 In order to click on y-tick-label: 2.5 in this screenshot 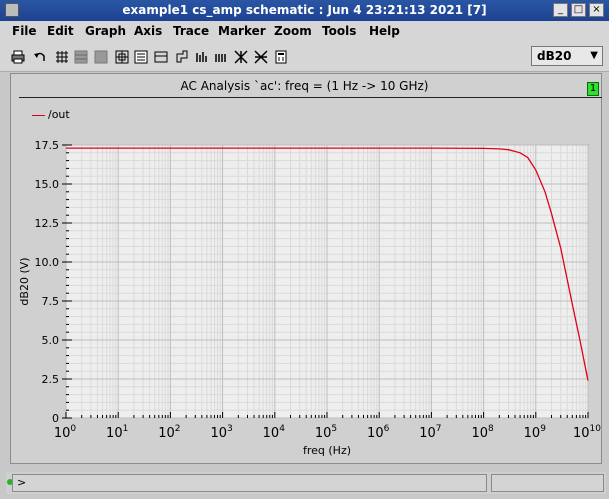, I will do `click(51, 379)`.